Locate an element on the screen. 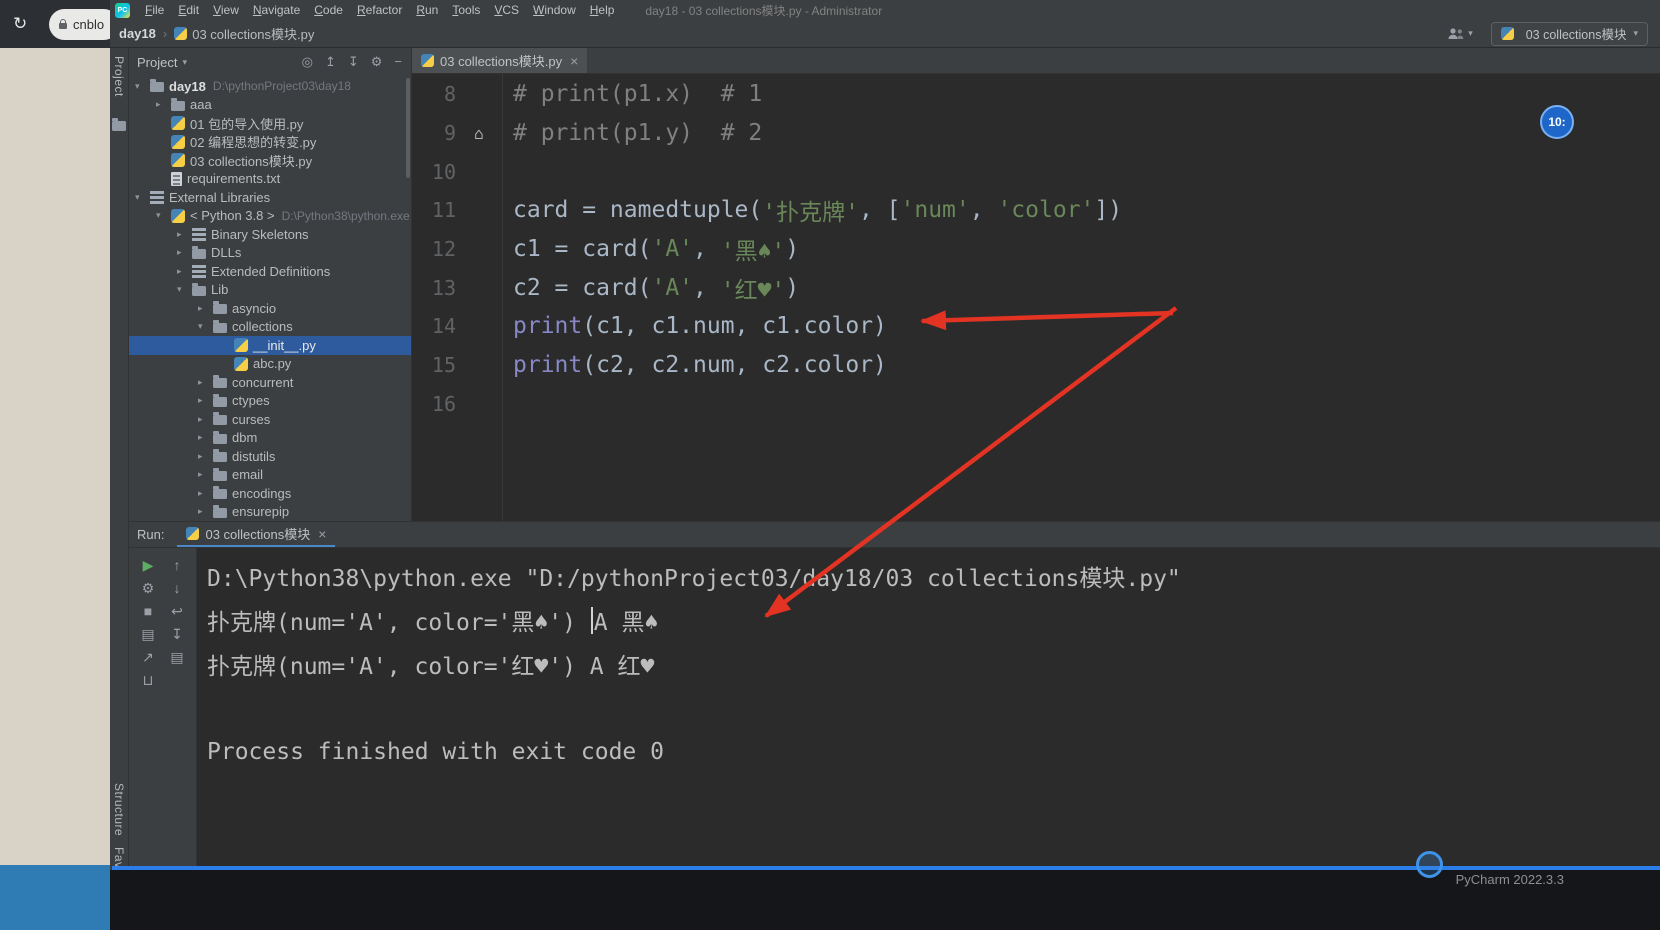  browser-tab: cnblo is located at coordinates (79, 24).